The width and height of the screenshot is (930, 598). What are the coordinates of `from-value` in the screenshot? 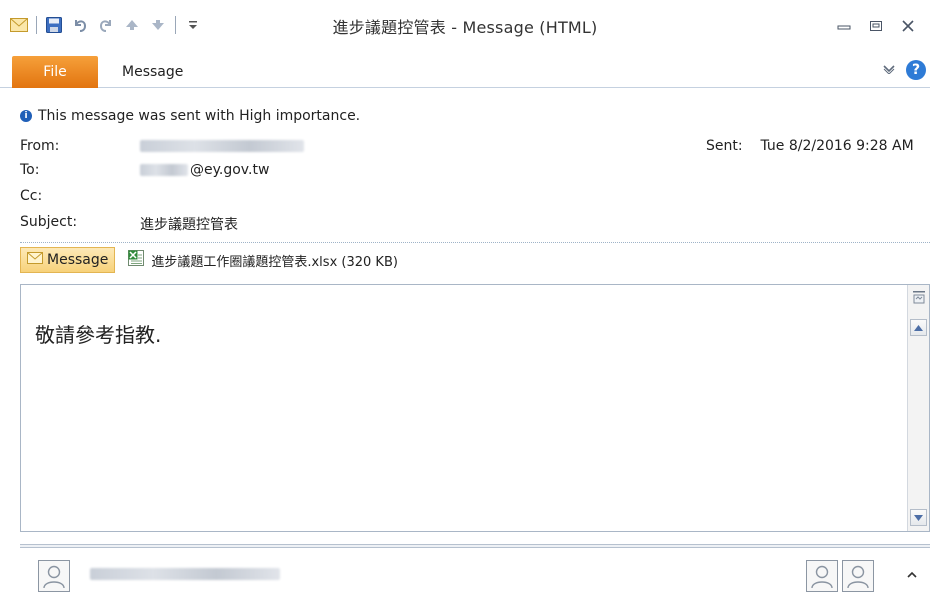 It's located at (222, 146).